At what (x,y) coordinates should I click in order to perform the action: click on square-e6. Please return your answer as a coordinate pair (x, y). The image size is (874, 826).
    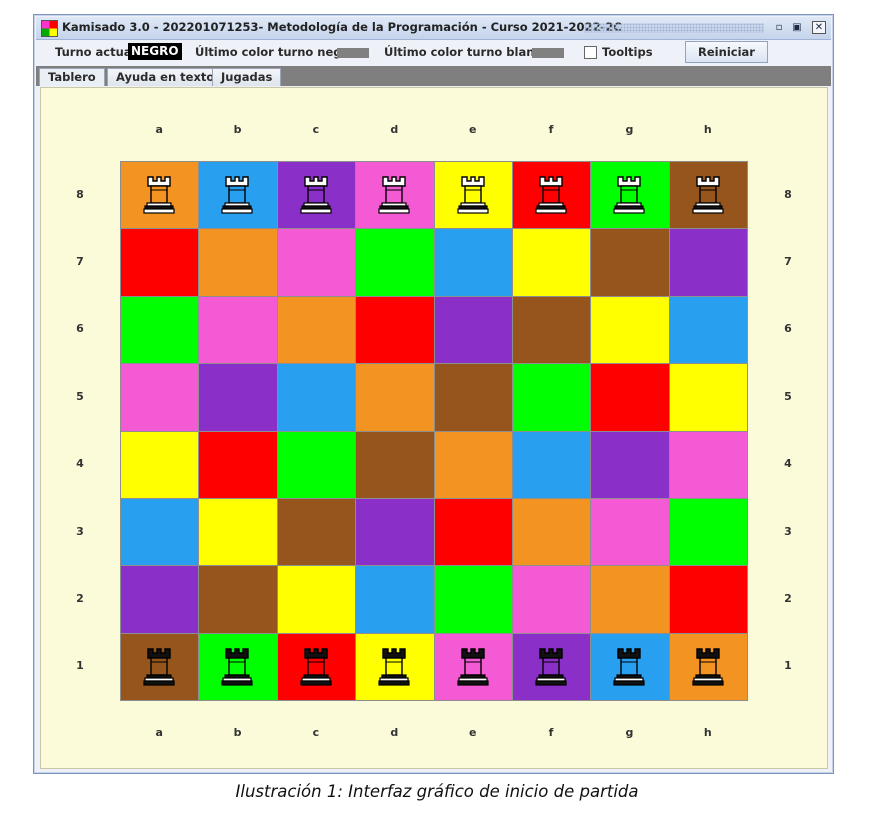
    Looking at the image, I should click on (473, 330).